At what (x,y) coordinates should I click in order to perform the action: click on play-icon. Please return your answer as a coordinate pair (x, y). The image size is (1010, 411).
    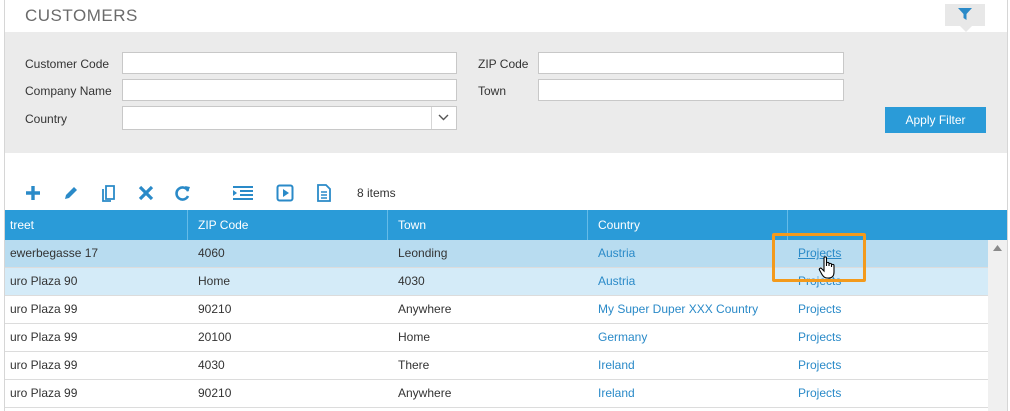
    Looking at the image, I should click on (285, 193).